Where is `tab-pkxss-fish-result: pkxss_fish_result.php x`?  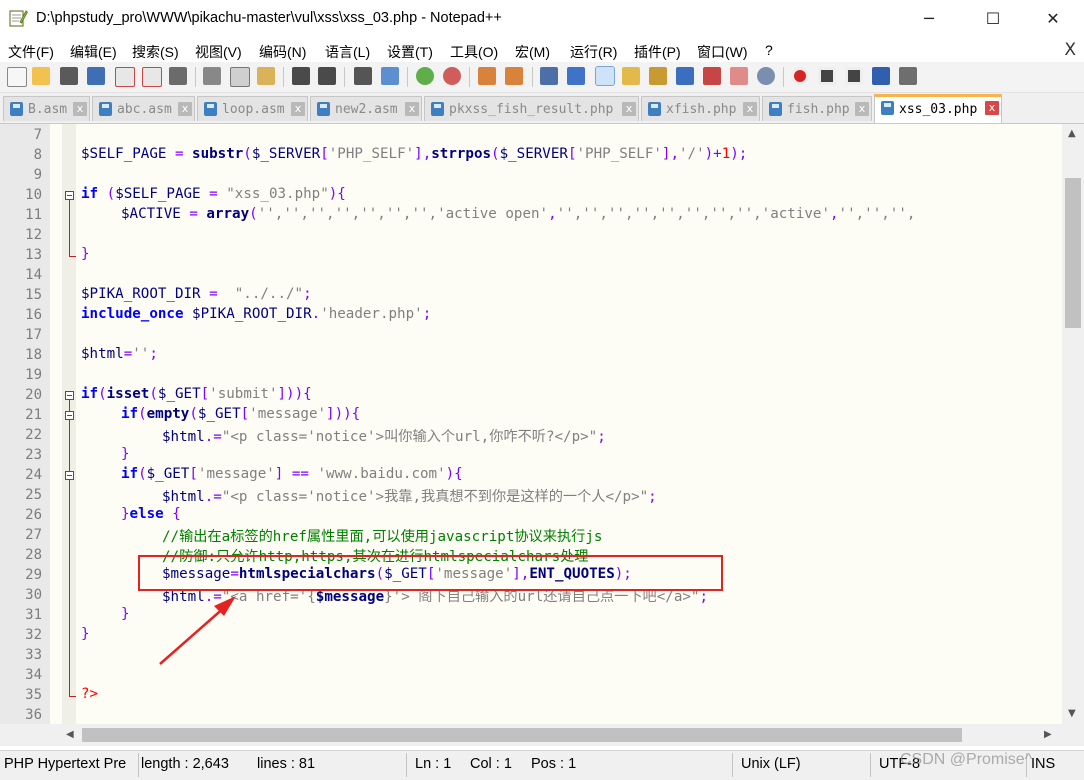 tab-pkxss-fish-result: pkxss_fish_result.php x is located at coordinates (531, 108).